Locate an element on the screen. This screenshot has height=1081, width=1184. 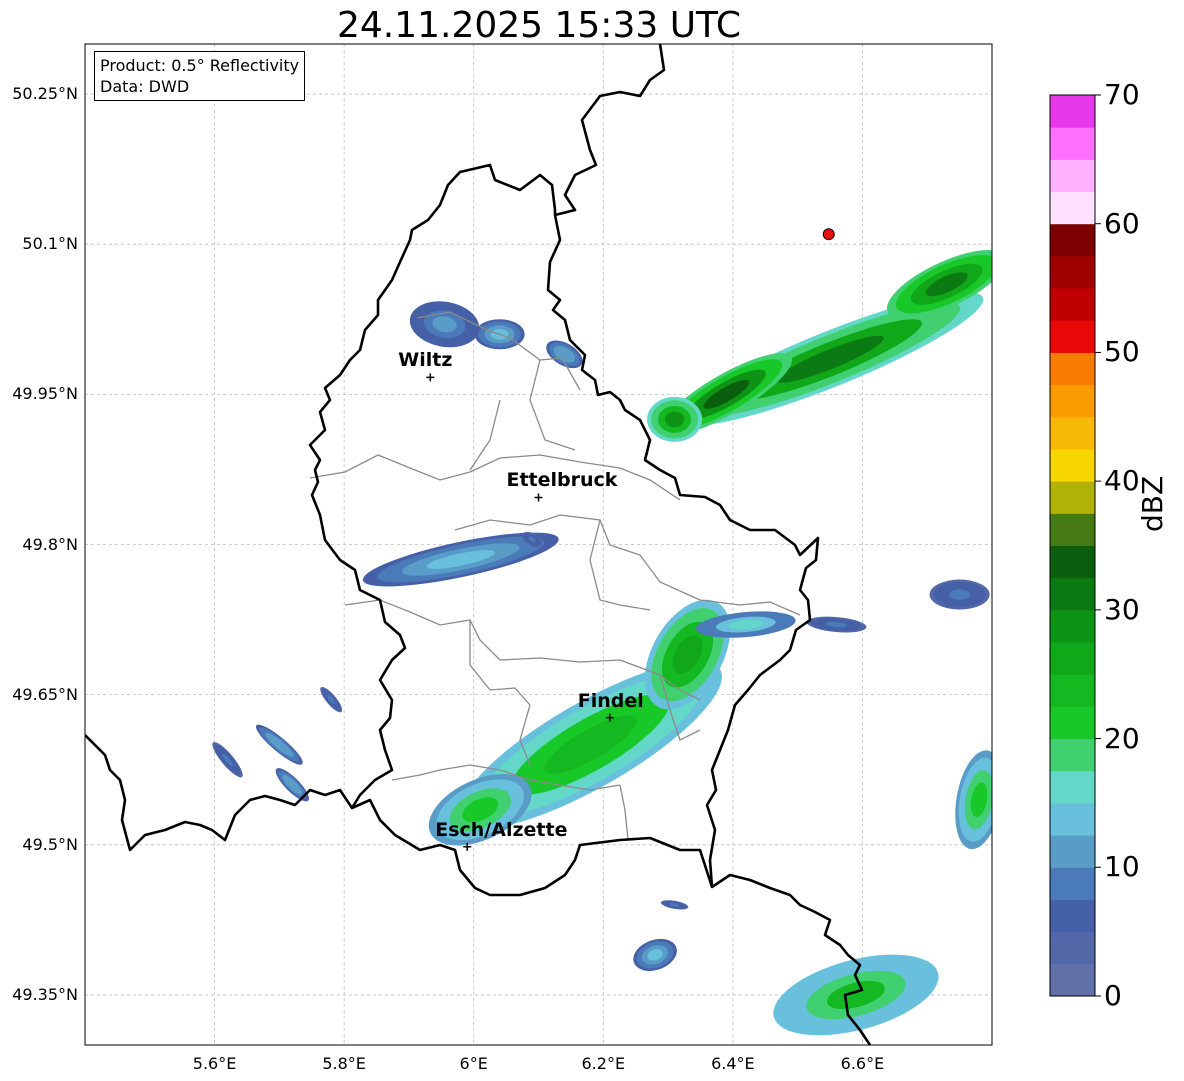
colorbar-tick-label: 40 is located at coordinates (1122, 481).